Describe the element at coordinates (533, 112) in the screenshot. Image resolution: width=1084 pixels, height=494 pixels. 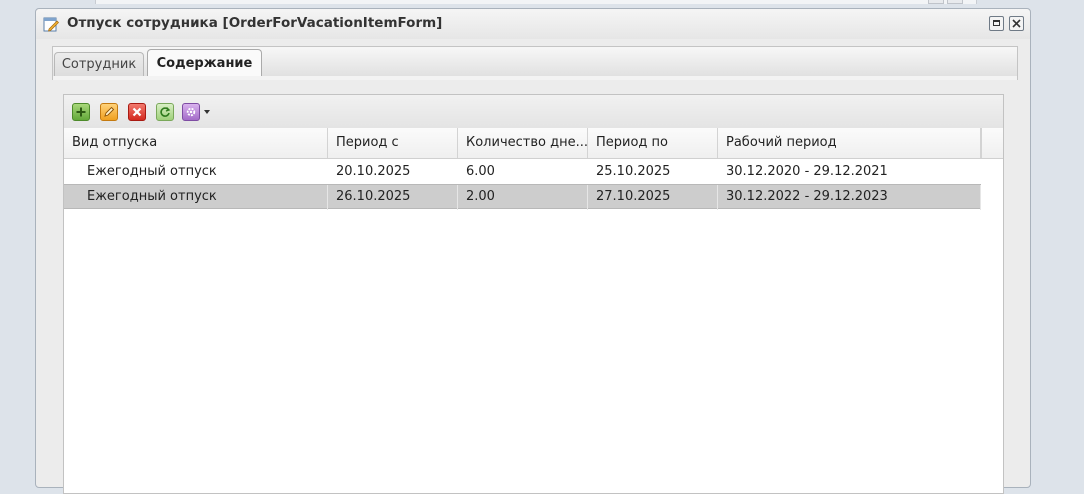
I see `grid-toolbar` at that location.